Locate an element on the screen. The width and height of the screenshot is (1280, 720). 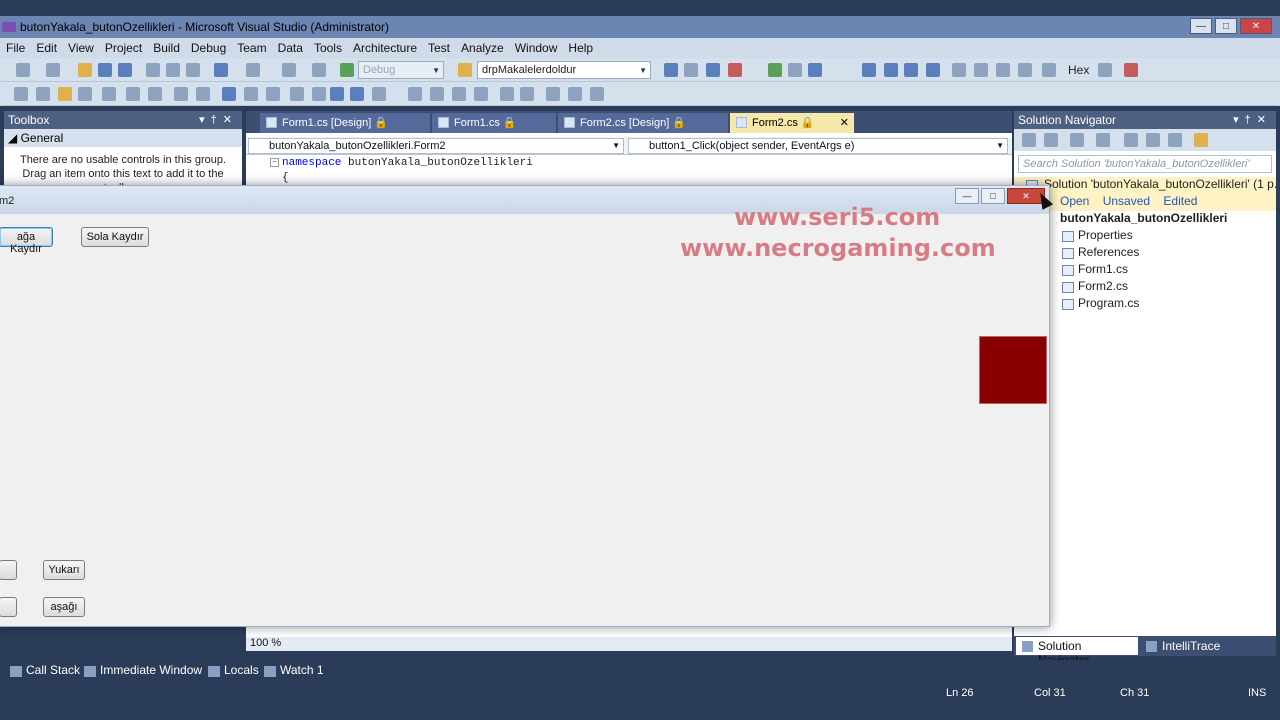
tab-solution-navigator: Solution Navigator is located at coordinates (1077, 652).